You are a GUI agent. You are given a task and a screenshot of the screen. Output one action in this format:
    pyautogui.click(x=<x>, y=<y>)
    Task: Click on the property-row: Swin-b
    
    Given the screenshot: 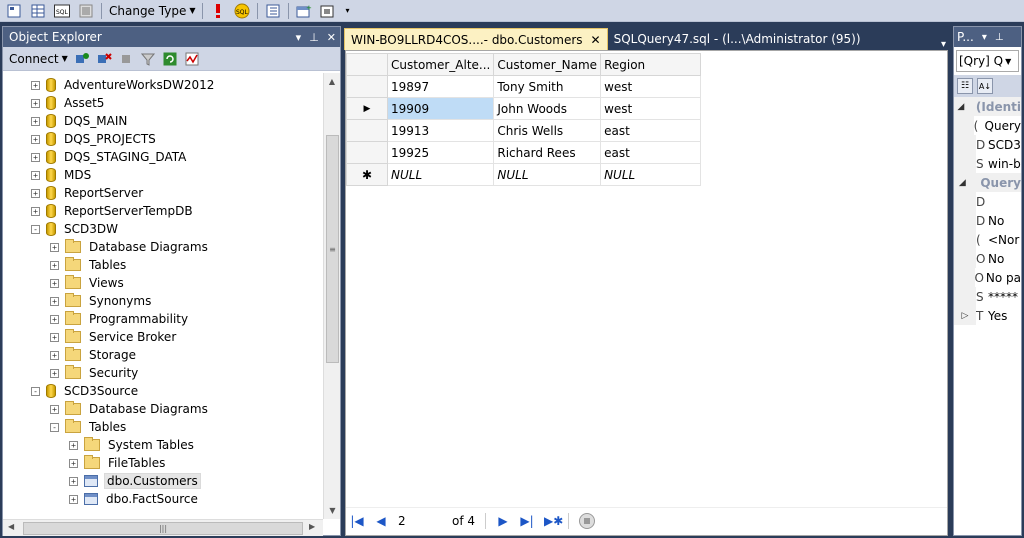 What is the action you would take?
    pyautogui.click(x=987, y=163)
    